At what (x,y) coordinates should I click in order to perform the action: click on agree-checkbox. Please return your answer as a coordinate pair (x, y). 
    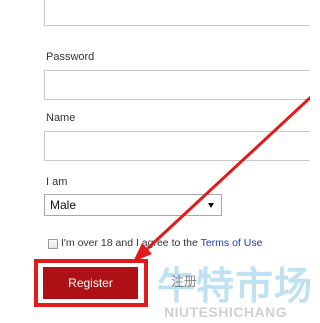
    Looking at the image, I should click on (53, 244).